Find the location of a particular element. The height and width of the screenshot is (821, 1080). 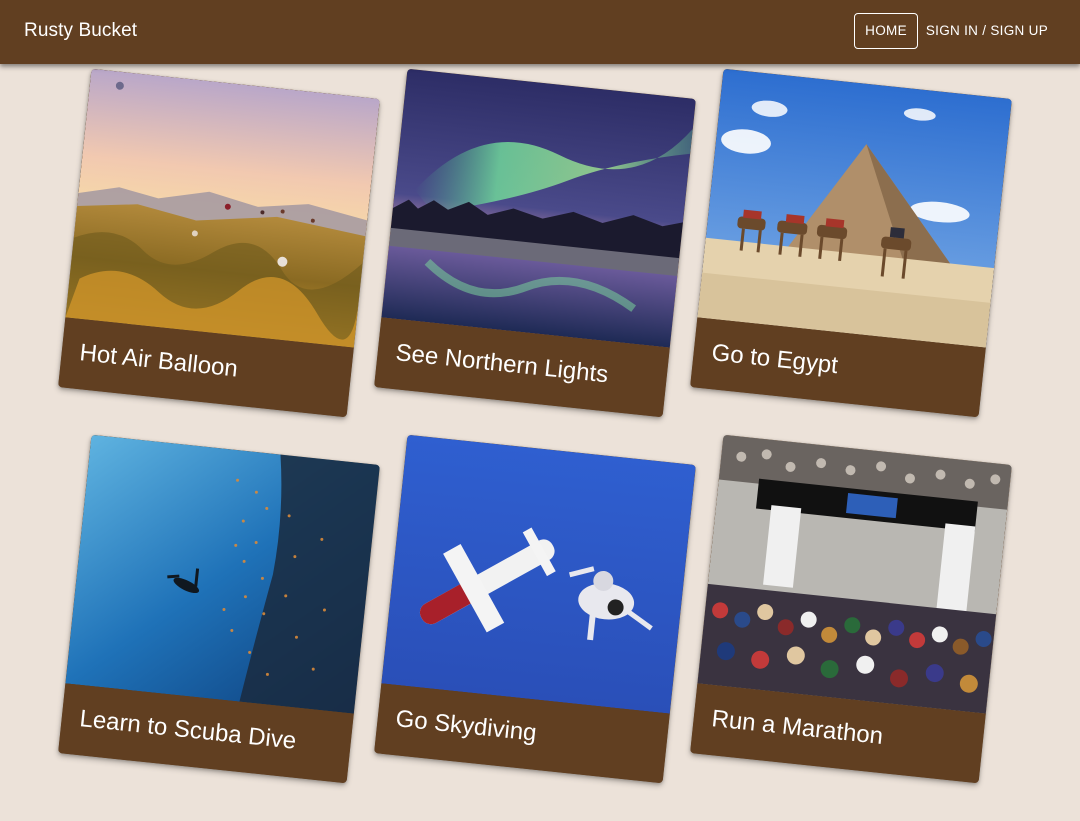

app-title: Rusty Bucket is located at coordinates (80, 31).